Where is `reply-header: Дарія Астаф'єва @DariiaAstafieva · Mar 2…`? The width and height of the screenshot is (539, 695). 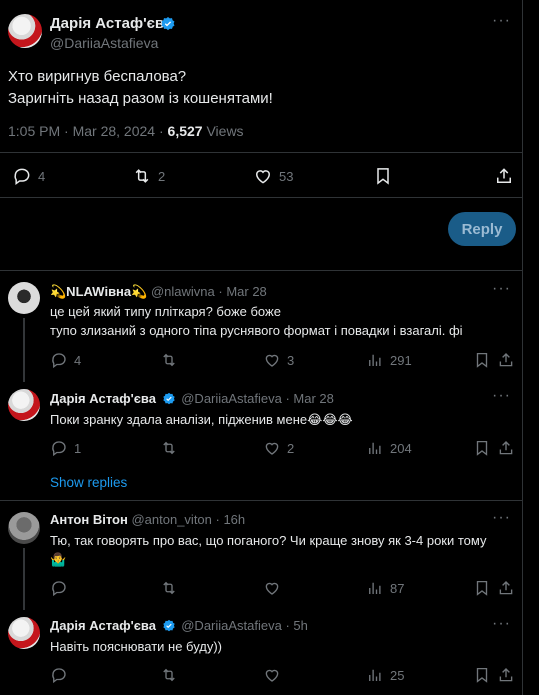 reply-header: Дарія Астаф'єва @DariiaAstafieva · Mar 2… is located at coordinates (192, 398).